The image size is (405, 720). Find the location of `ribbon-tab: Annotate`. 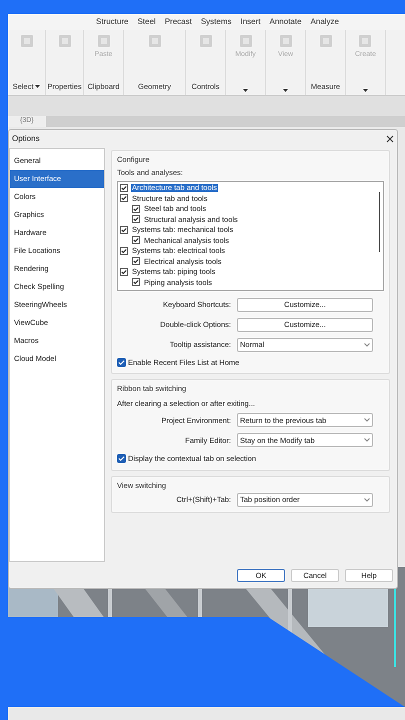

ribbon-tab: Annotate is located at coordinates (286, 22).